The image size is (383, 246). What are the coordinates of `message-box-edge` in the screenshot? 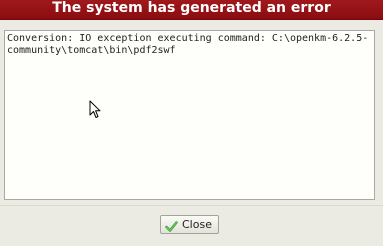 It's located at (379, 115).